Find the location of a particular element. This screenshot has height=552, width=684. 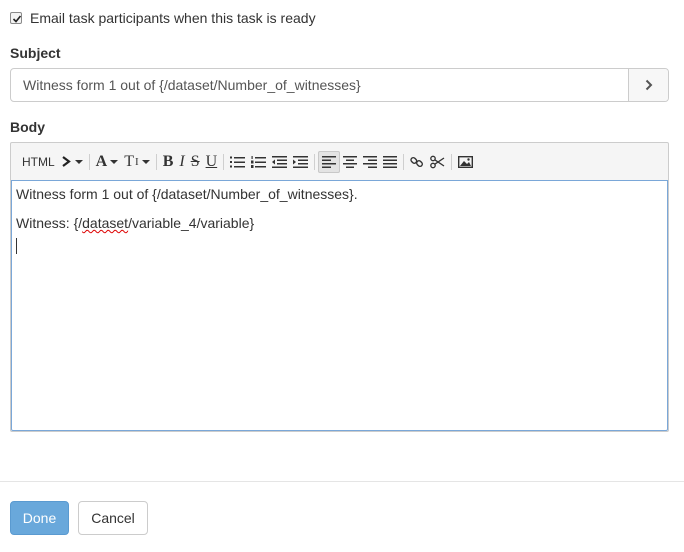

notify-checkbox is located at coordinates (16, 18).